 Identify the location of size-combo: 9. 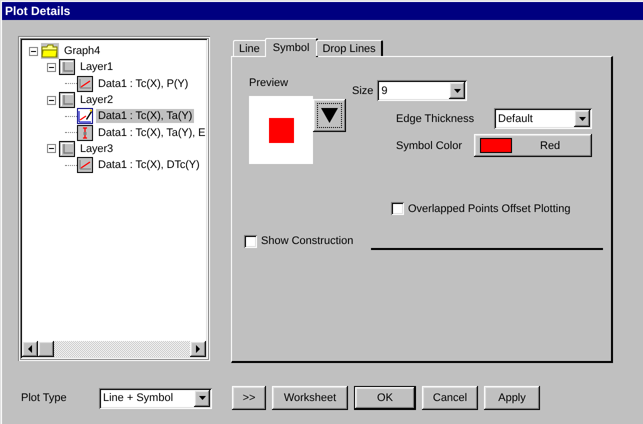
(422, 90).